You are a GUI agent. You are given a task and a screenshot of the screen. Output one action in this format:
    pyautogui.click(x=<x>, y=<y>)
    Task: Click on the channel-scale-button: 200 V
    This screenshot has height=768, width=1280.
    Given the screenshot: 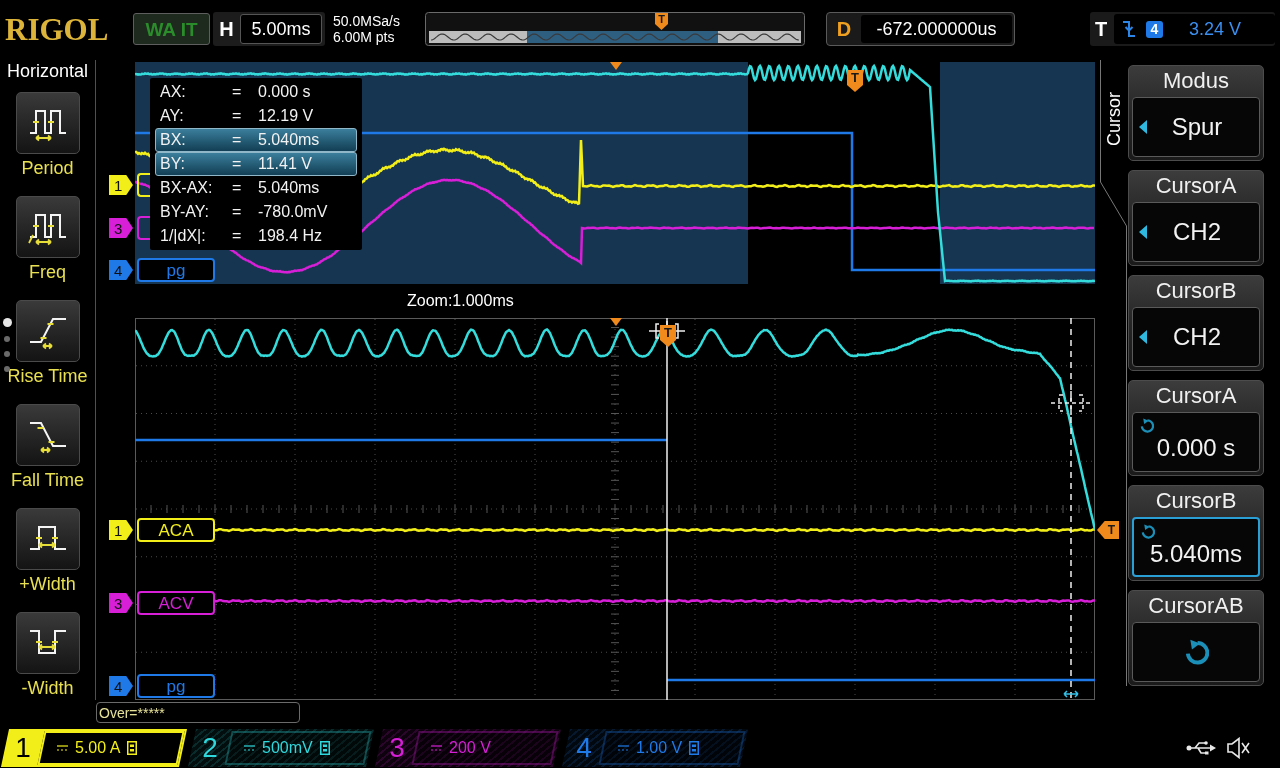 What is the action you would take?
    pyautogui.click(x=485, y=748)
    